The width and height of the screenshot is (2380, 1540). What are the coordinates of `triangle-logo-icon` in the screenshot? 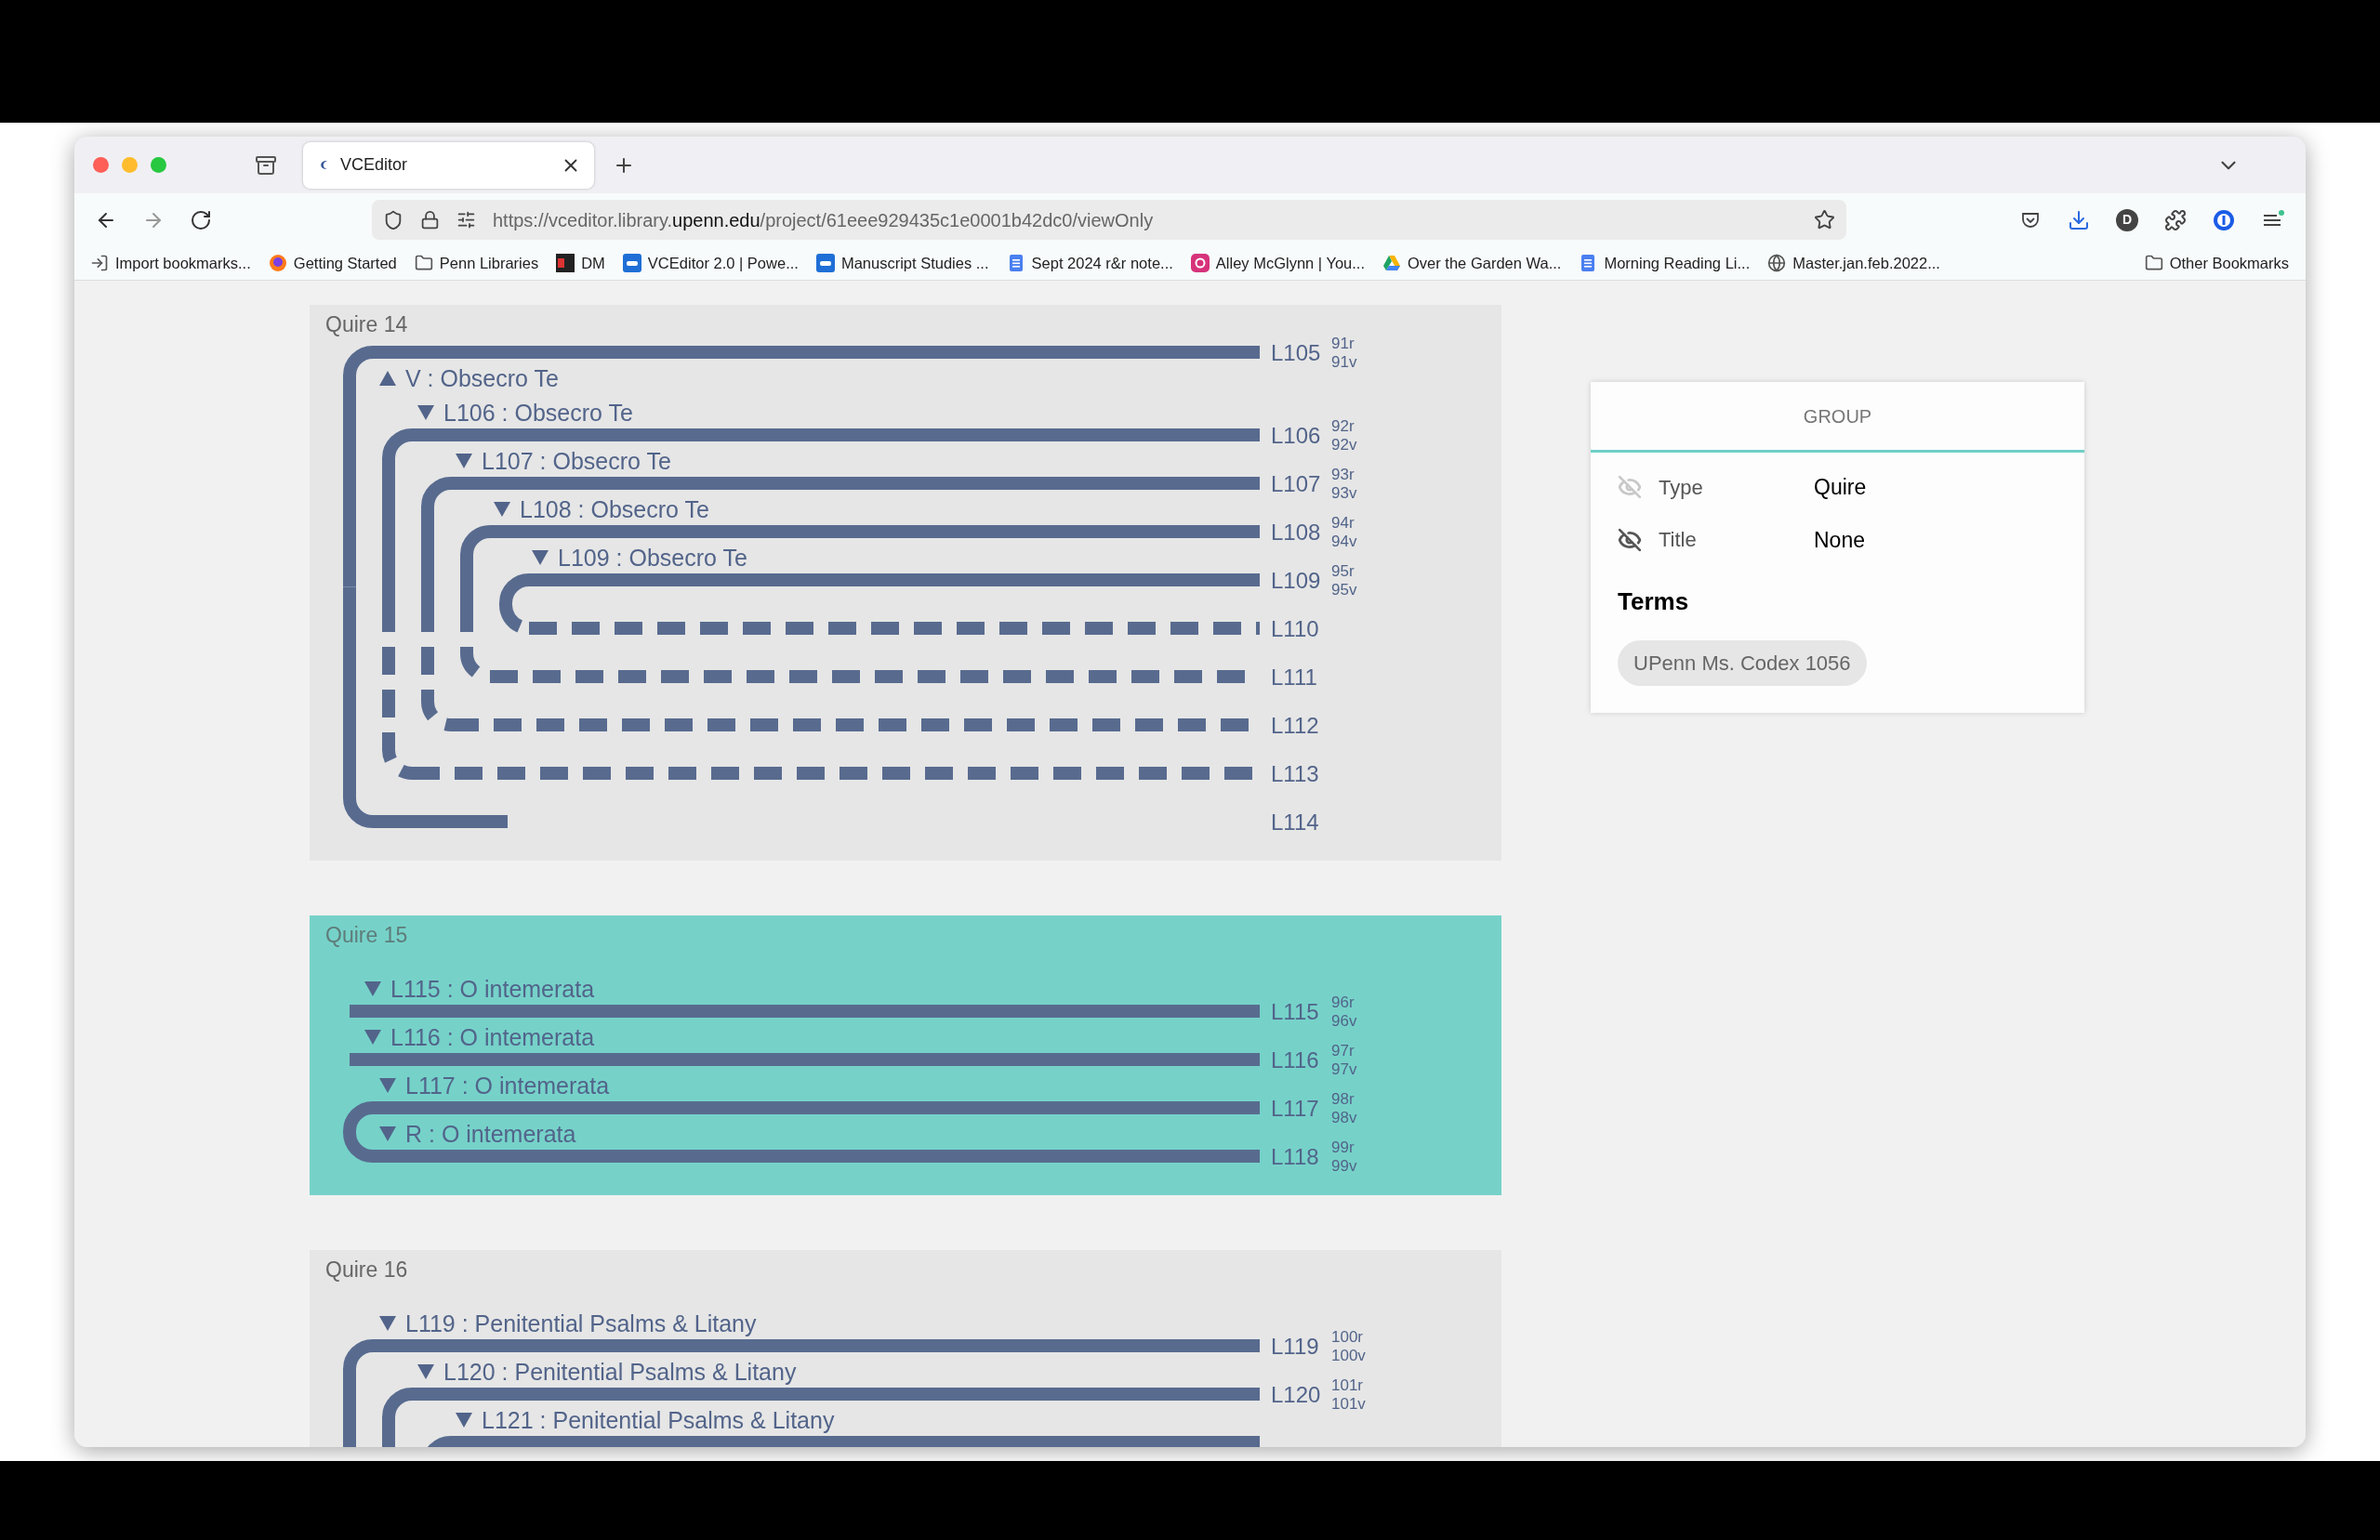 It's located at (1391, 263).